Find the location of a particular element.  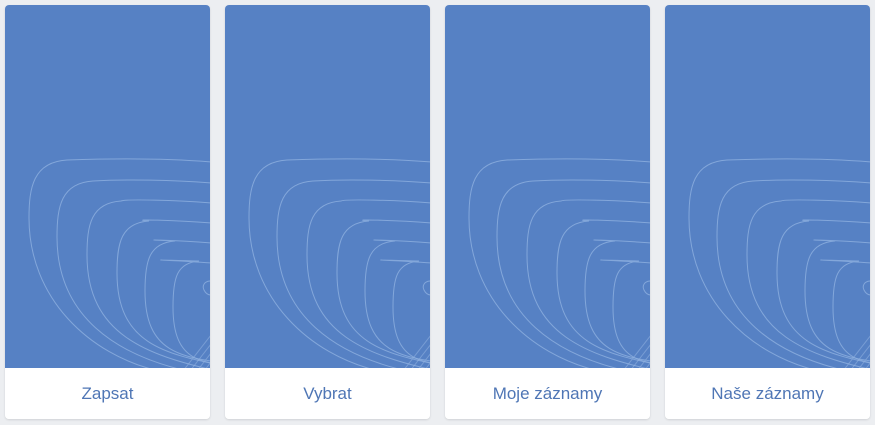

card-label: Vybrat is located at coordinates (327, 393).